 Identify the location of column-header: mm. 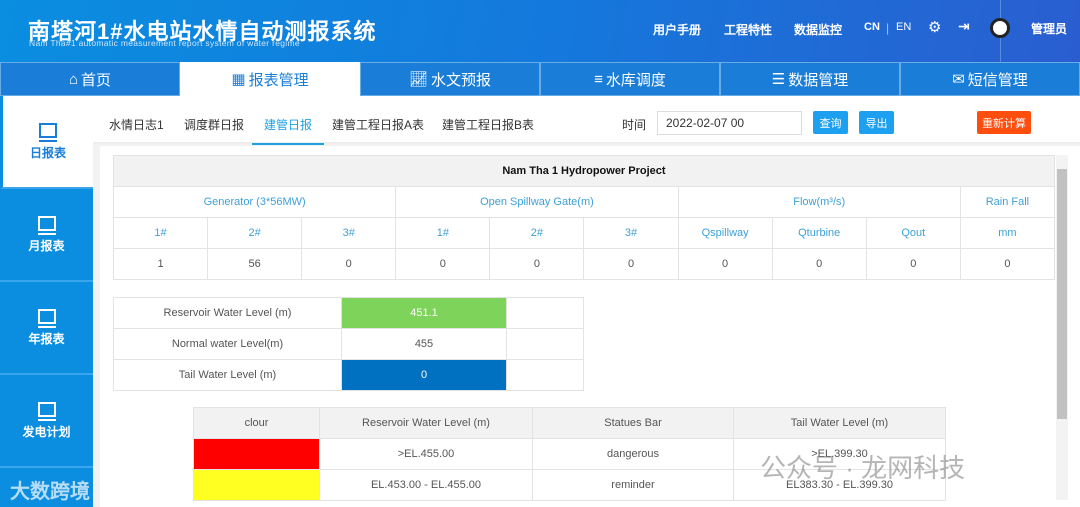
(1007, 233).